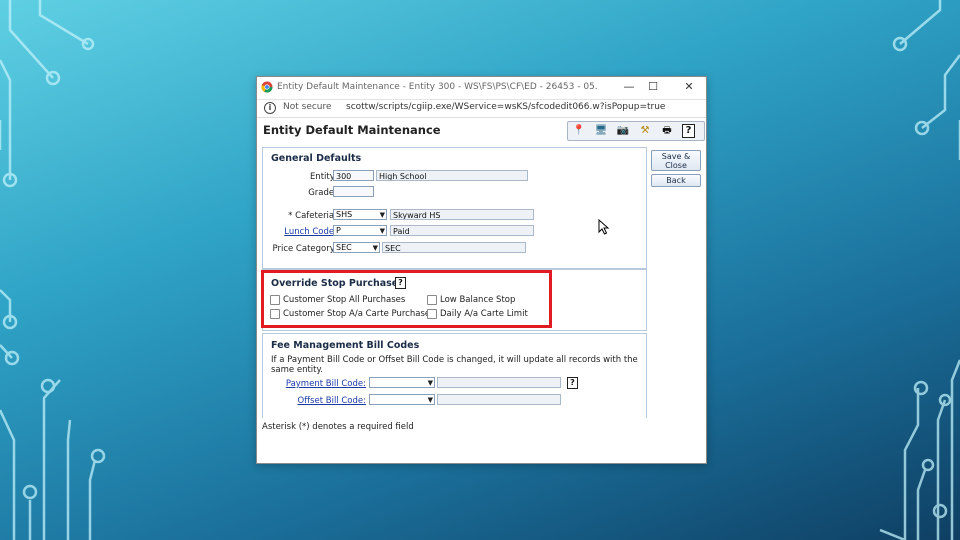 The height and width of the screenshot is (540, 960). Describe the element at coordinates (360, 214) in the screenshot. I see `cafeteria-select: SHS ▼` at that location.